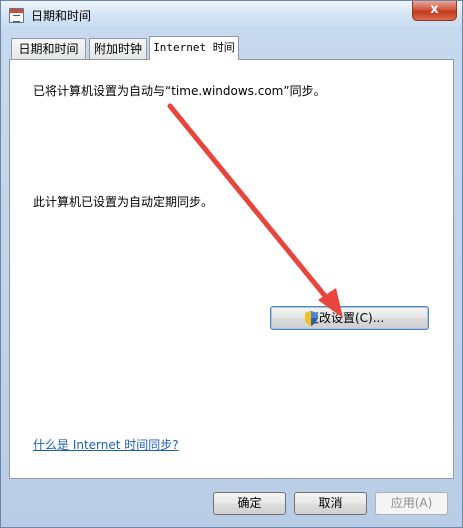  What do you see at coordinates (330, 503) in the screenshot?
I see `cancel-button: 取消` at bounding box center [330, 503].